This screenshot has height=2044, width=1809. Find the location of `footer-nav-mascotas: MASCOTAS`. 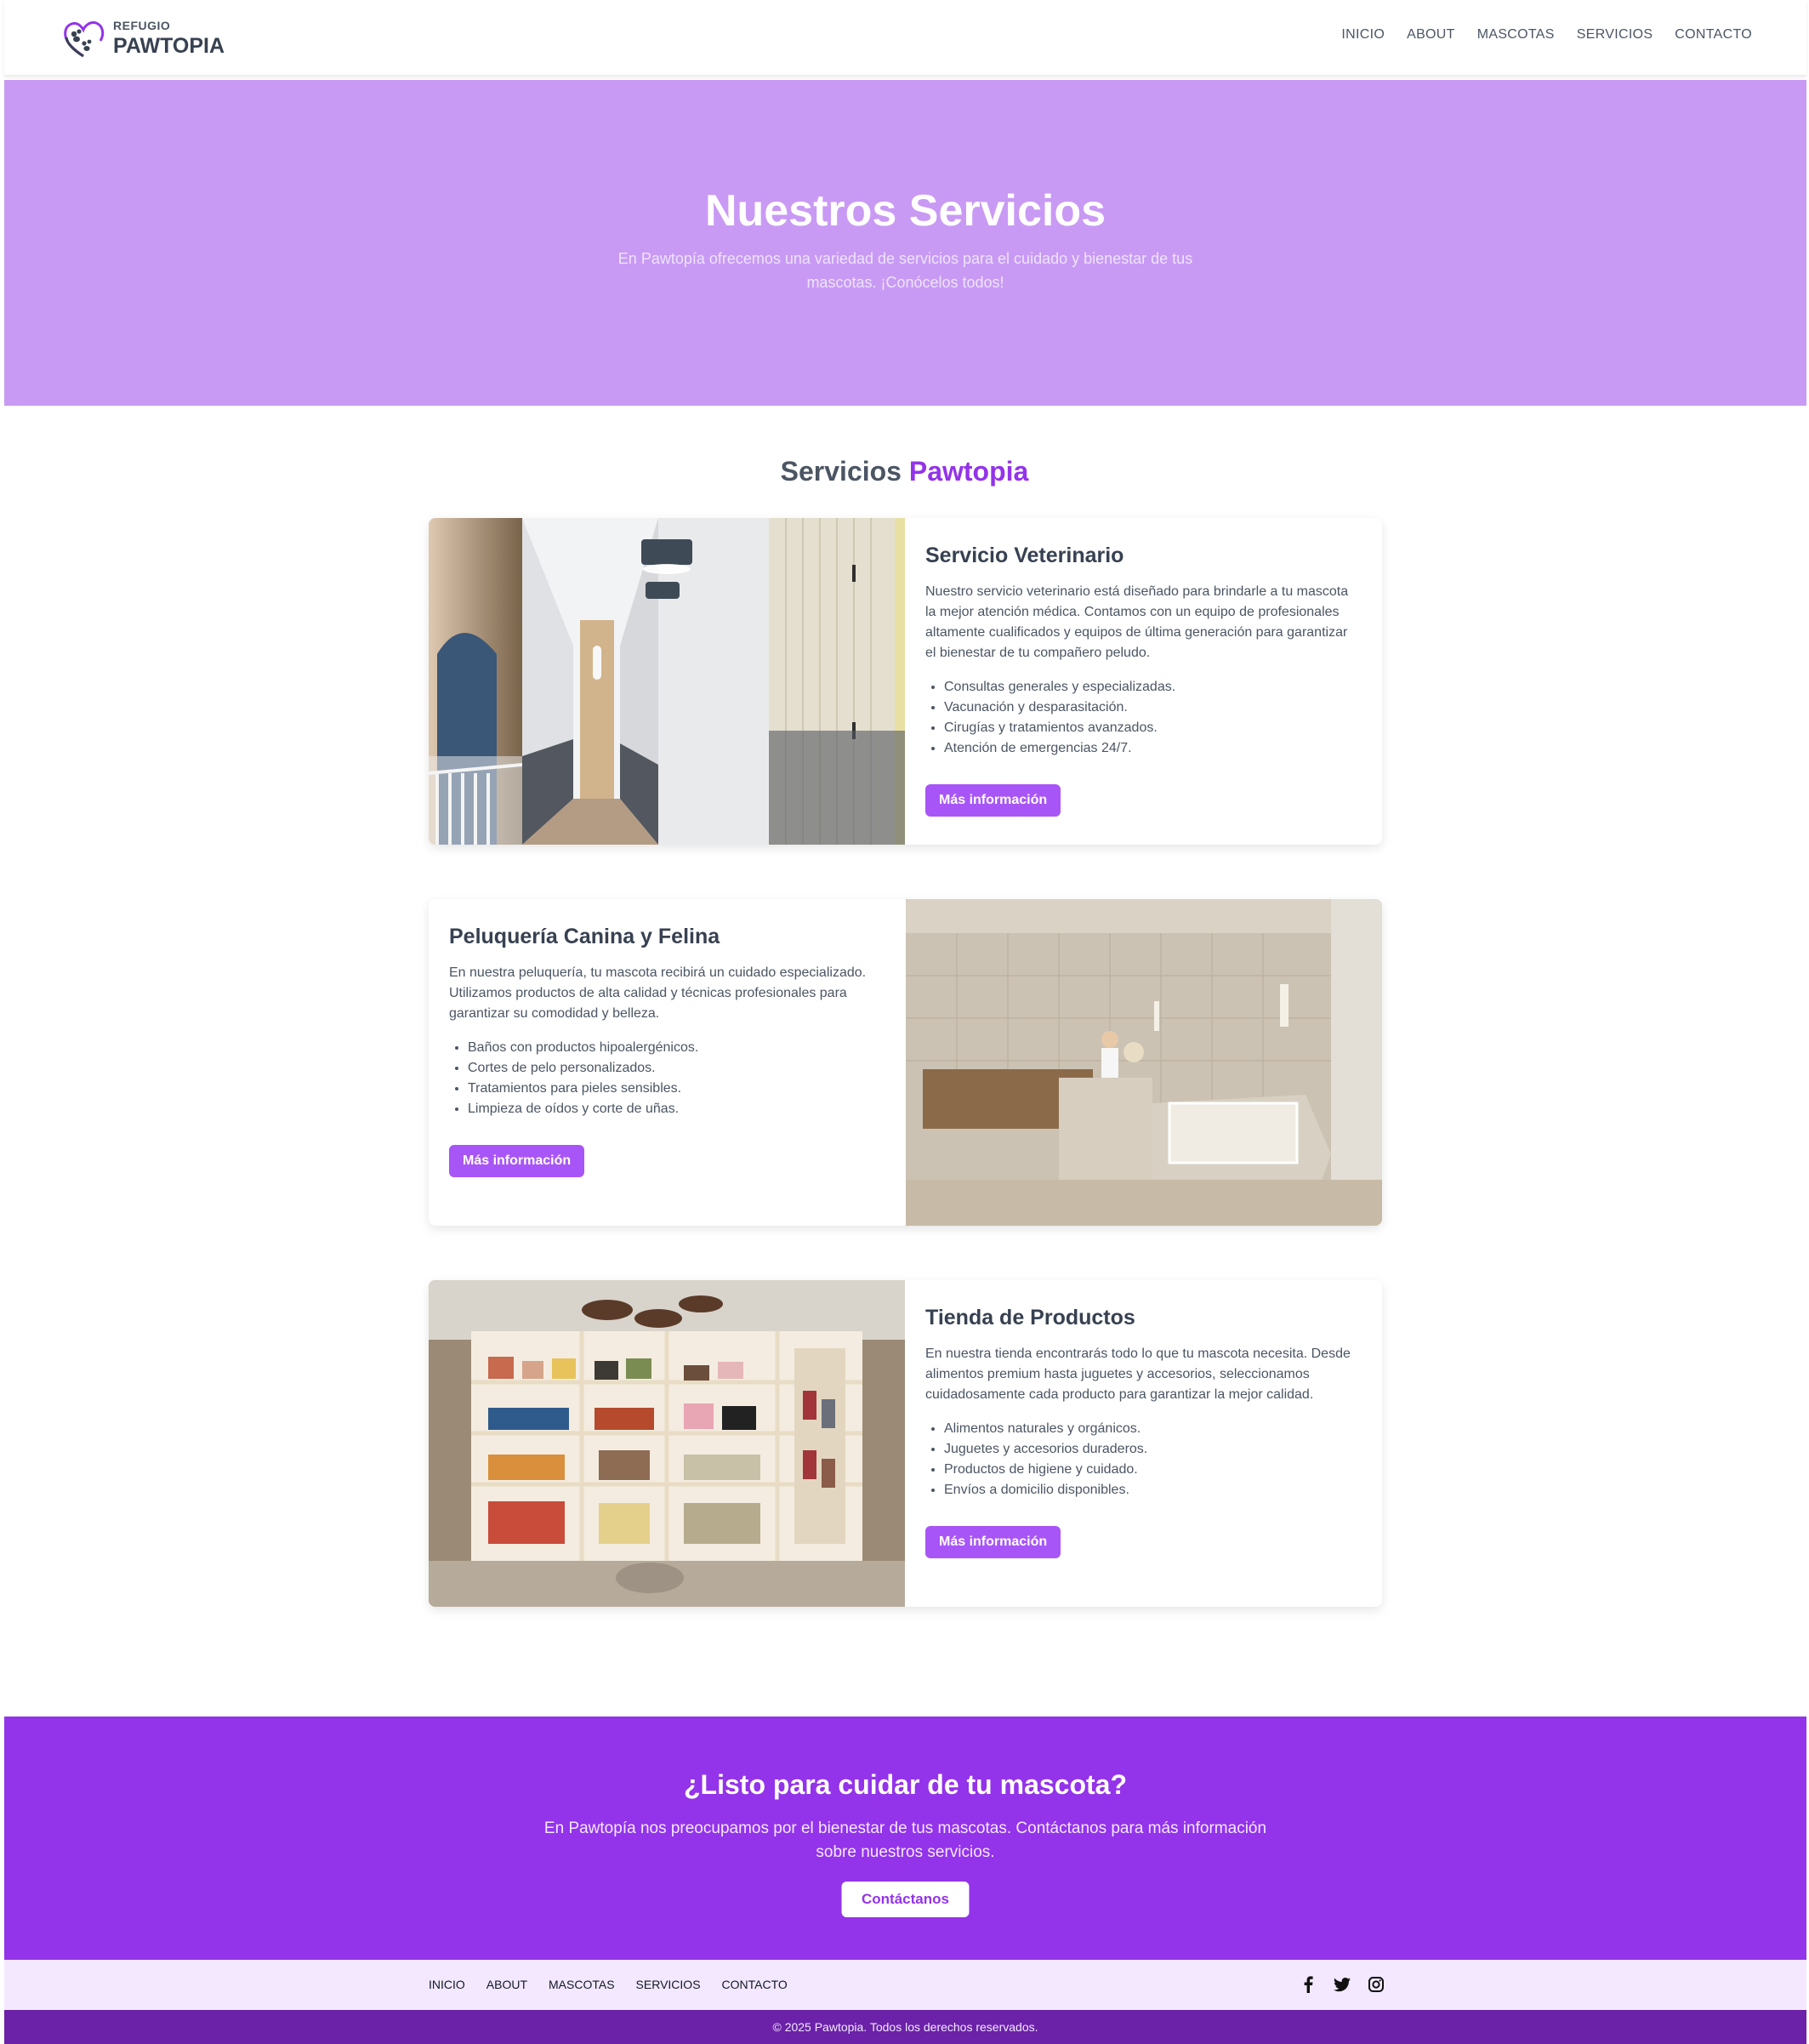

footer-nav-mascotas: MASCOTAS is located at coordinates (582, 1984).